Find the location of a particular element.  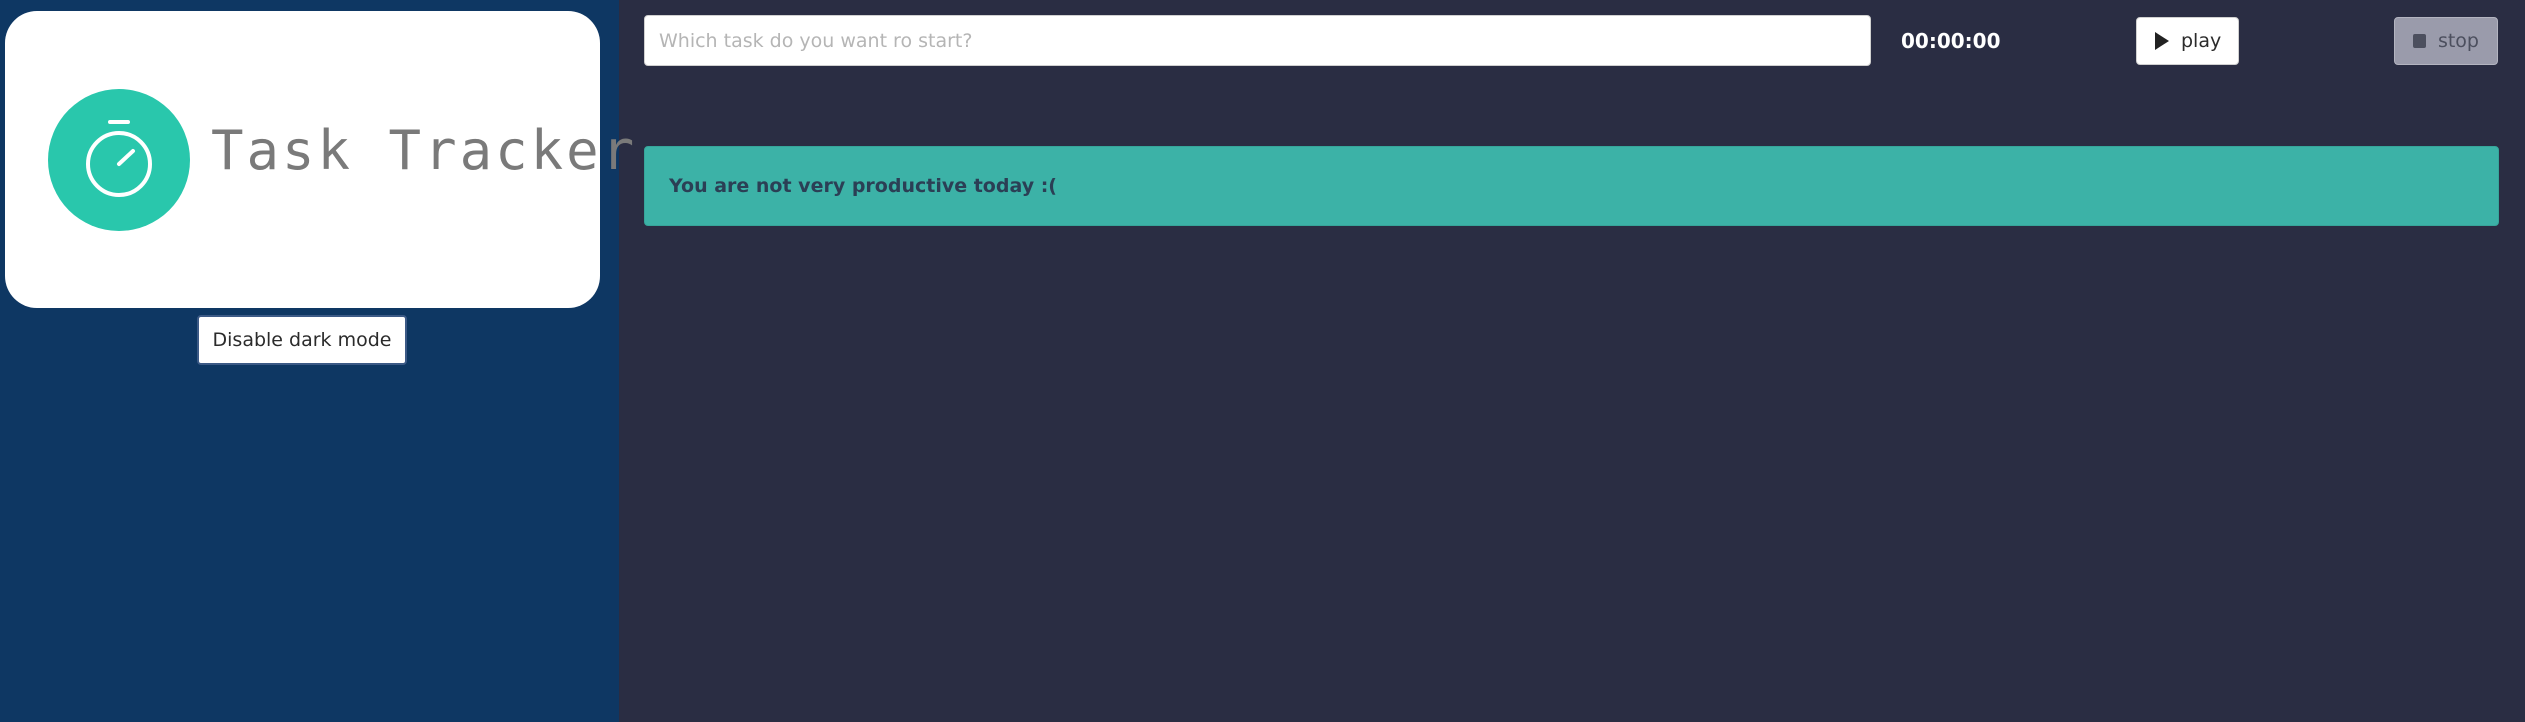

stopwatch-icon is located at coordinates (119, 160).